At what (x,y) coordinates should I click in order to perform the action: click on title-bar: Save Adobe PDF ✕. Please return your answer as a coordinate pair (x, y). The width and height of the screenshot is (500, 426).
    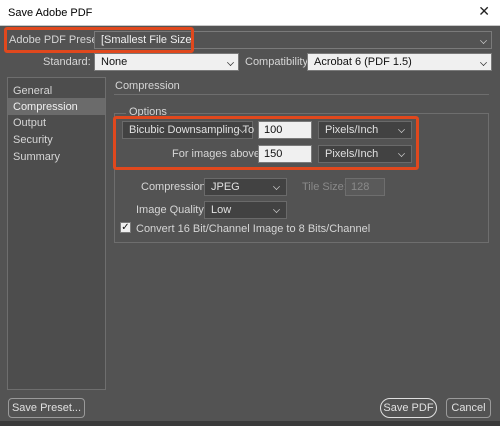
    Looking at the image, I should click on (250, 13).